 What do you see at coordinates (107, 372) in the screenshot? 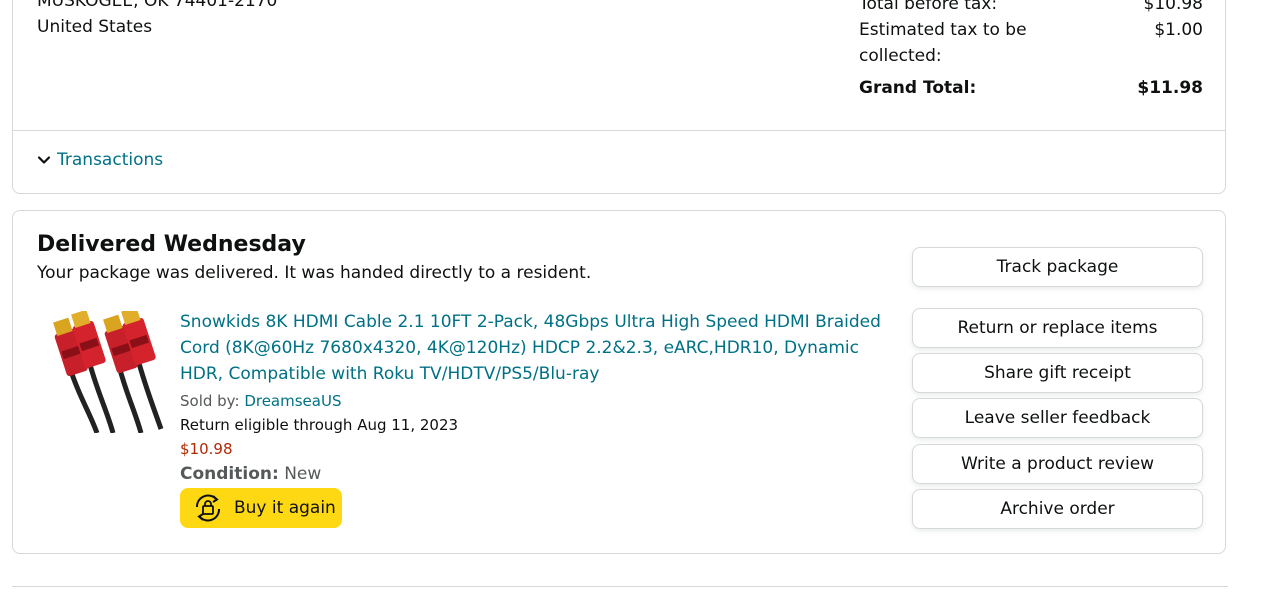
I see `hdmi-cable-product-image` at bounding box center [107, 372].